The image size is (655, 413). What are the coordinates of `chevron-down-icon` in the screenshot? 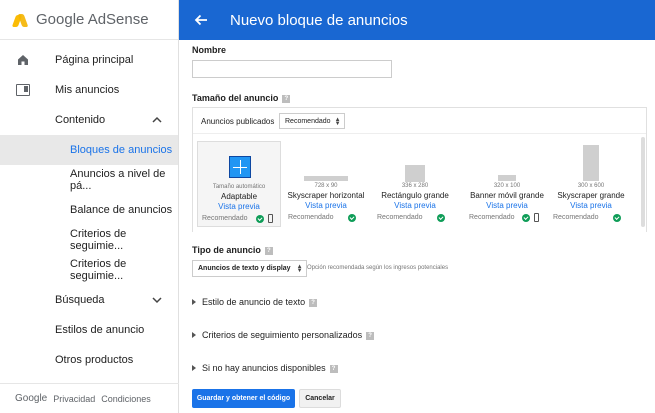 It's located at (157, 300).